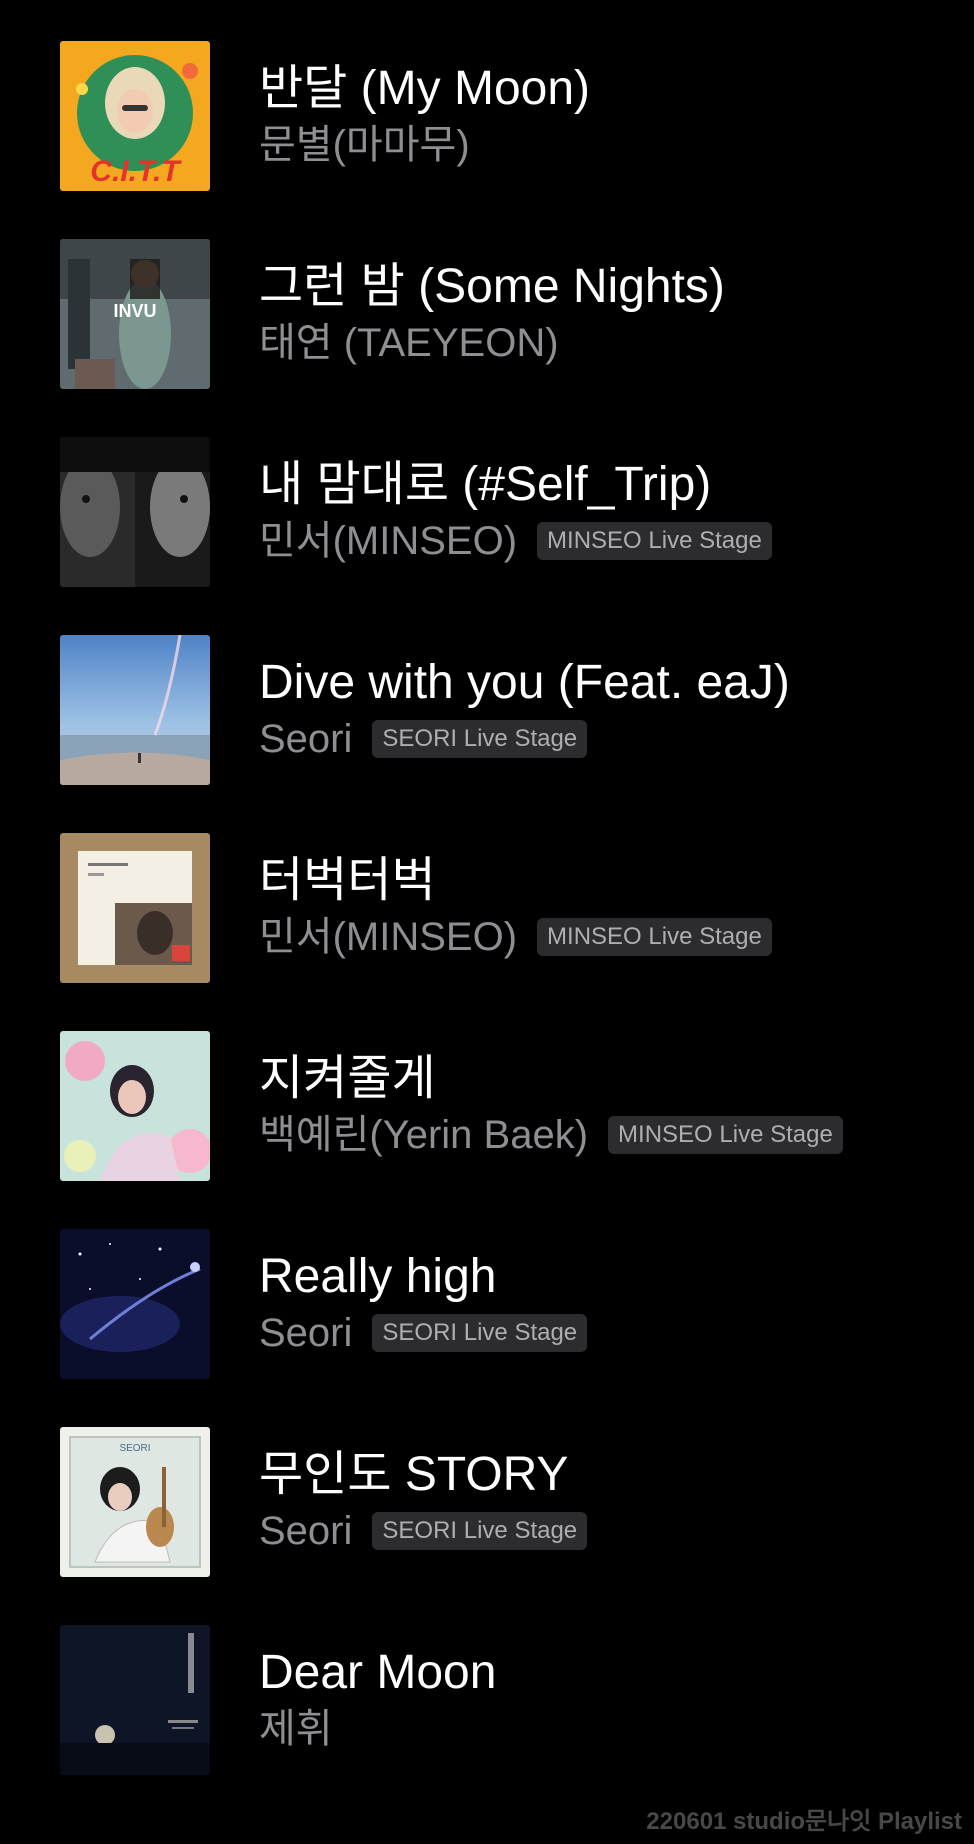 Image resolution: width=974 pixels, height=1844 pixels. I want to click on track-artist: 백예린(Yerin Baek), so click(424, 1135).